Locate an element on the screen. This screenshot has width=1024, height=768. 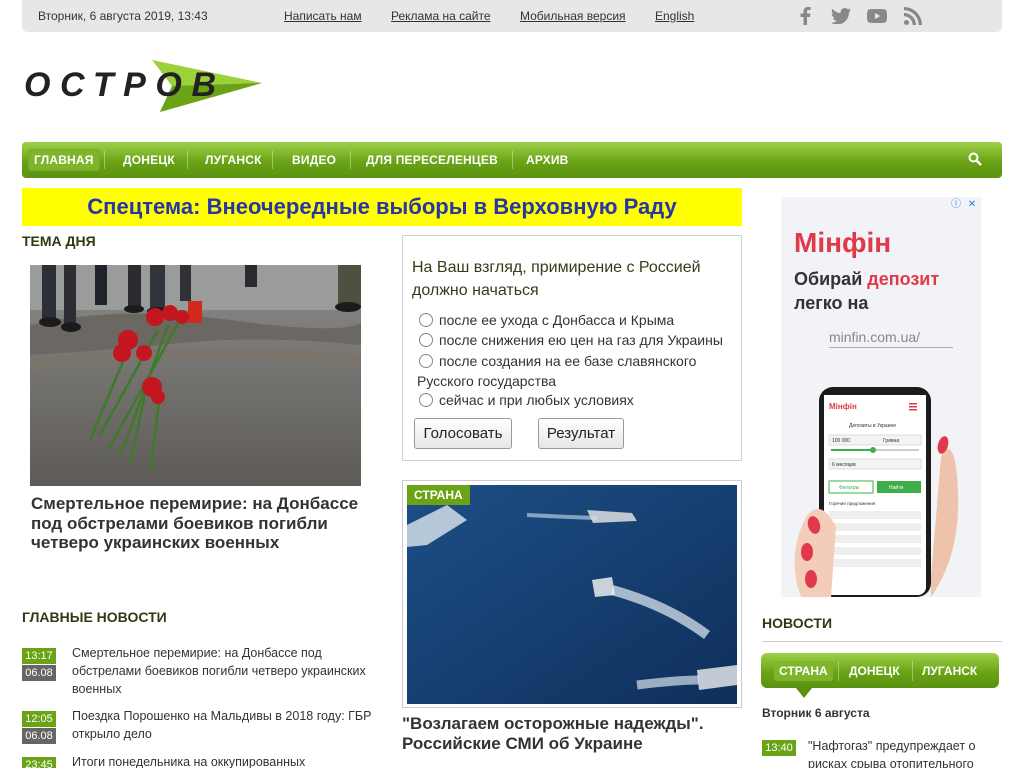
theme-day-title: ТЕМА ДНЯ is located at coordinates (59, 241).